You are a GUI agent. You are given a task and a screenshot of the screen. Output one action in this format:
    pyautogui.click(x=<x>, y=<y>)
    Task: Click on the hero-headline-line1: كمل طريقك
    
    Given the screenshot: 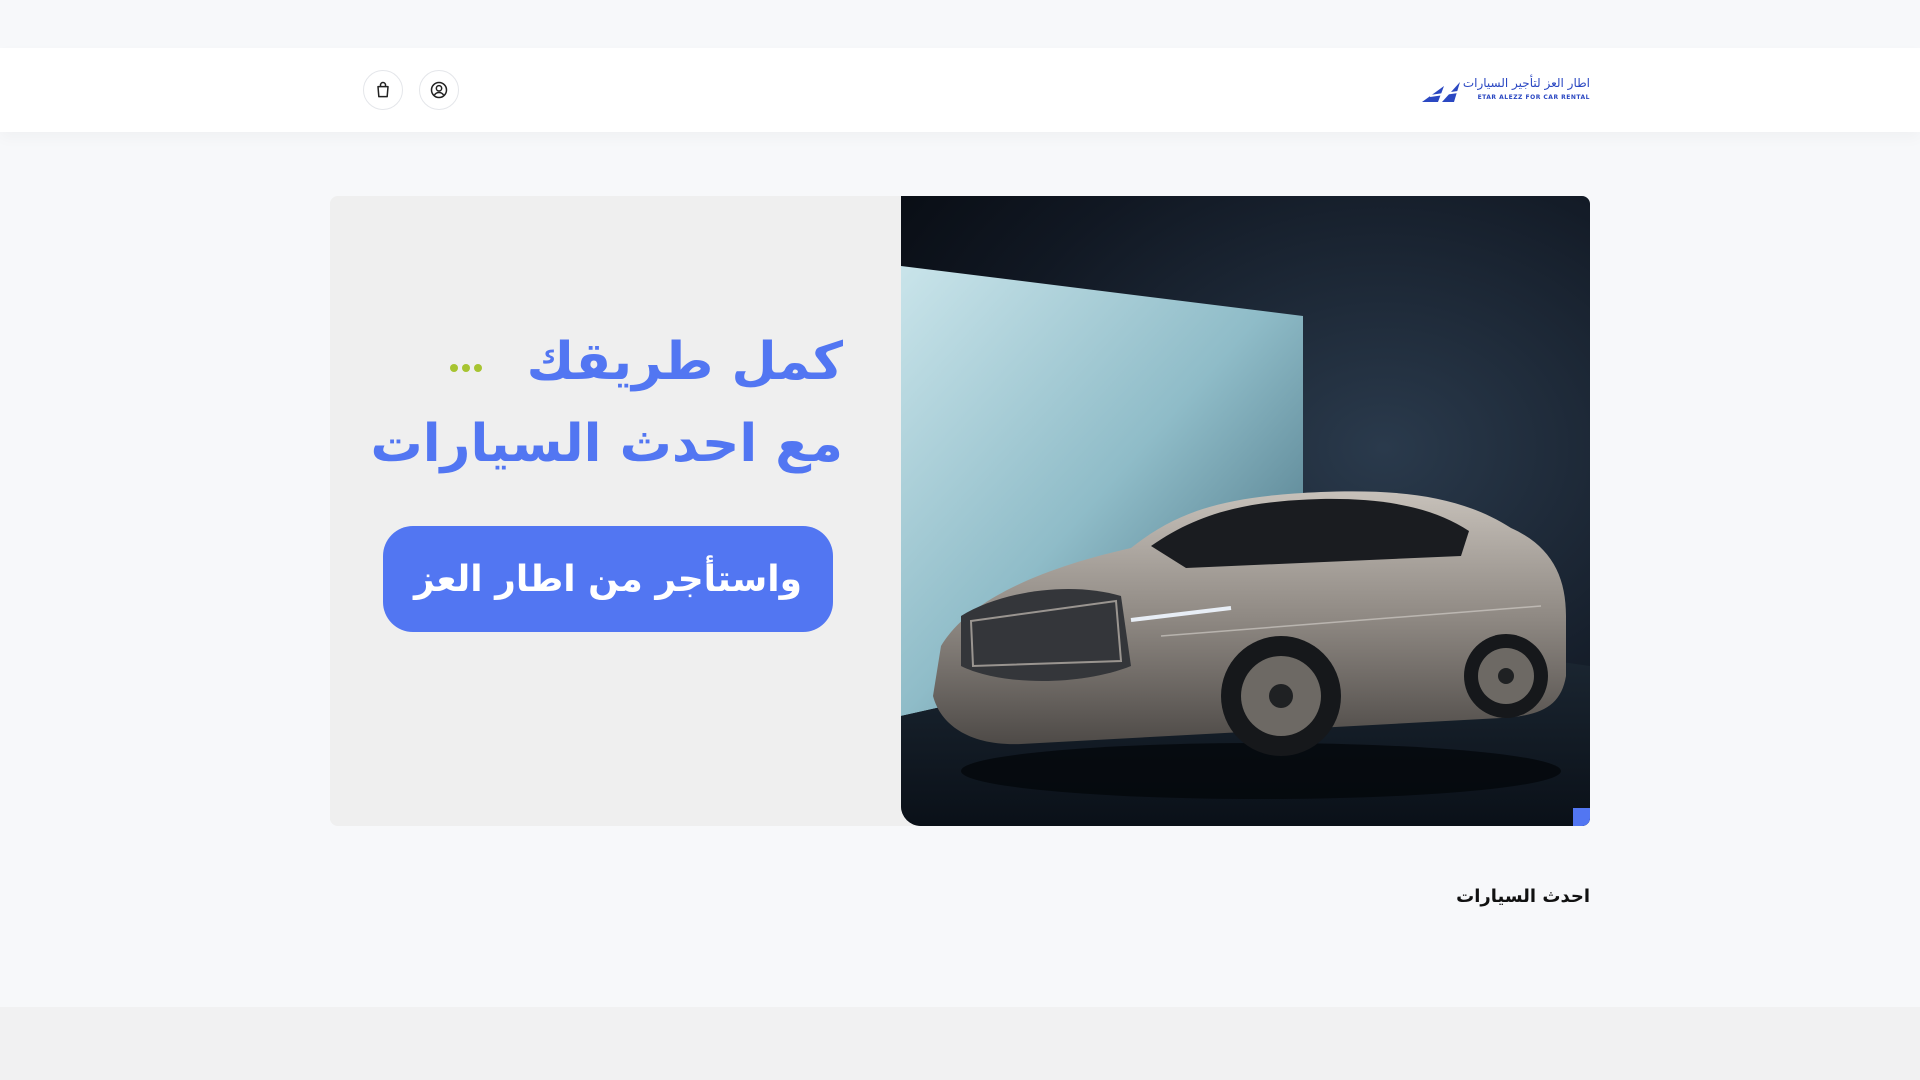 What is the action you would take?
    pyautogui.click(x=684, y=362)
    